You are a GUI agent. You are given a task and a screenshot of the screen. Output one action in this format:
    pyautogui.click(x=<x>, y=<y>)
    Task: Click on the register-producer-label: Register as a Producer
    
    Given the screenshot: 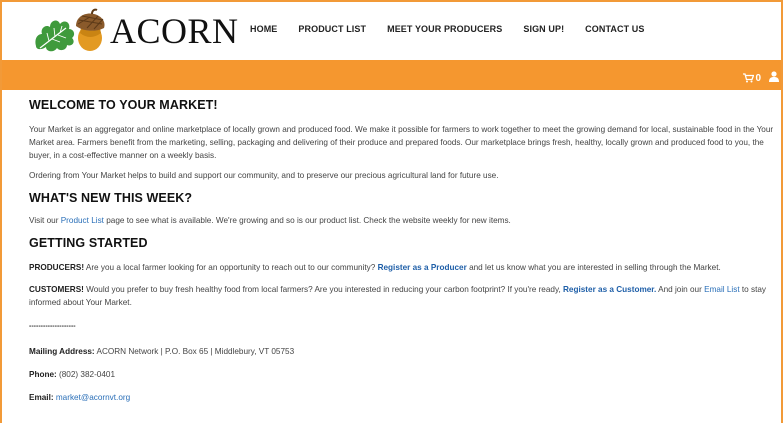 What is the action you would take?
    pyautogui.click(x=422, y=267)
    